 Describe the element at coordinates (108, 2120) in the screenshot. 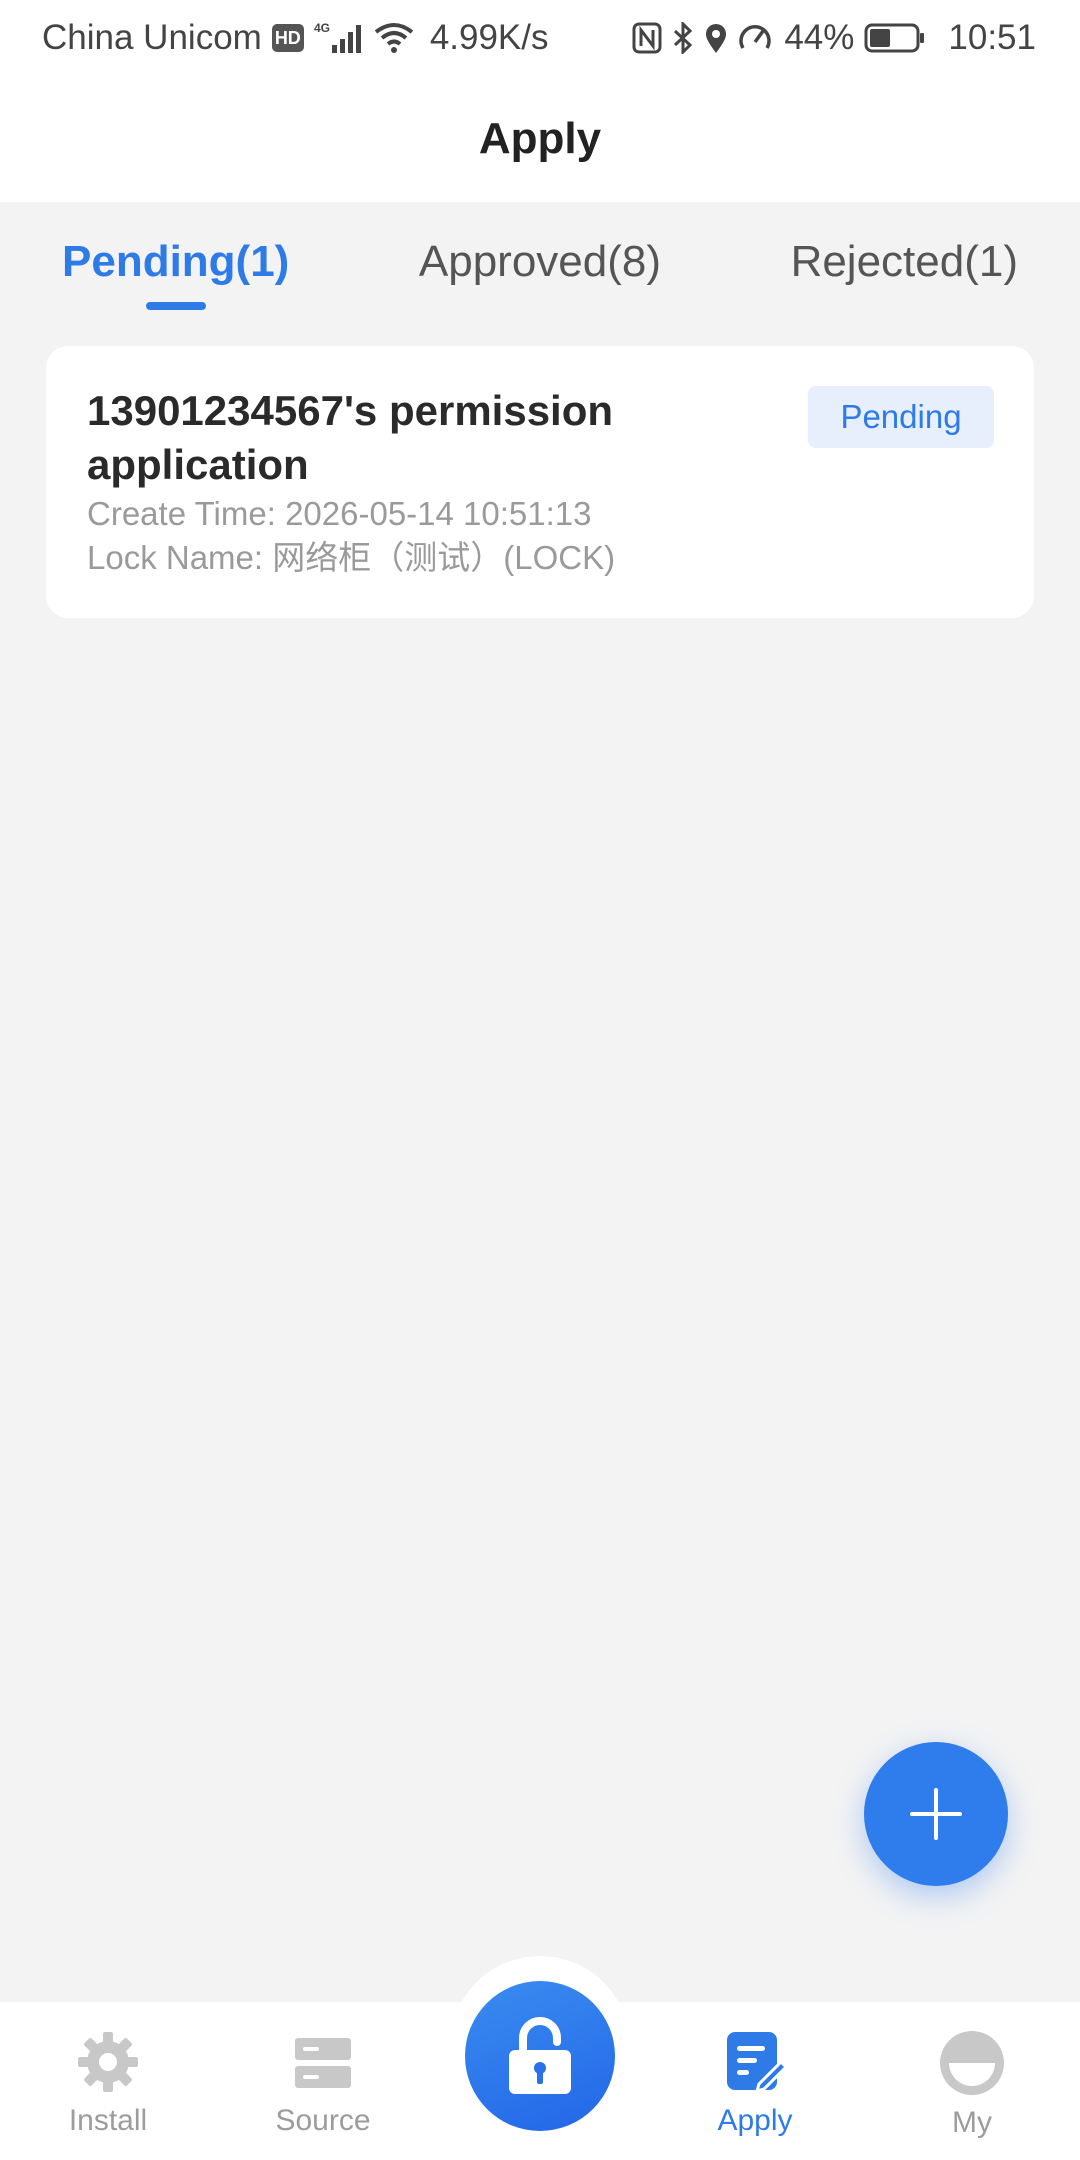

I see `nav-install-label: Install` at that location.